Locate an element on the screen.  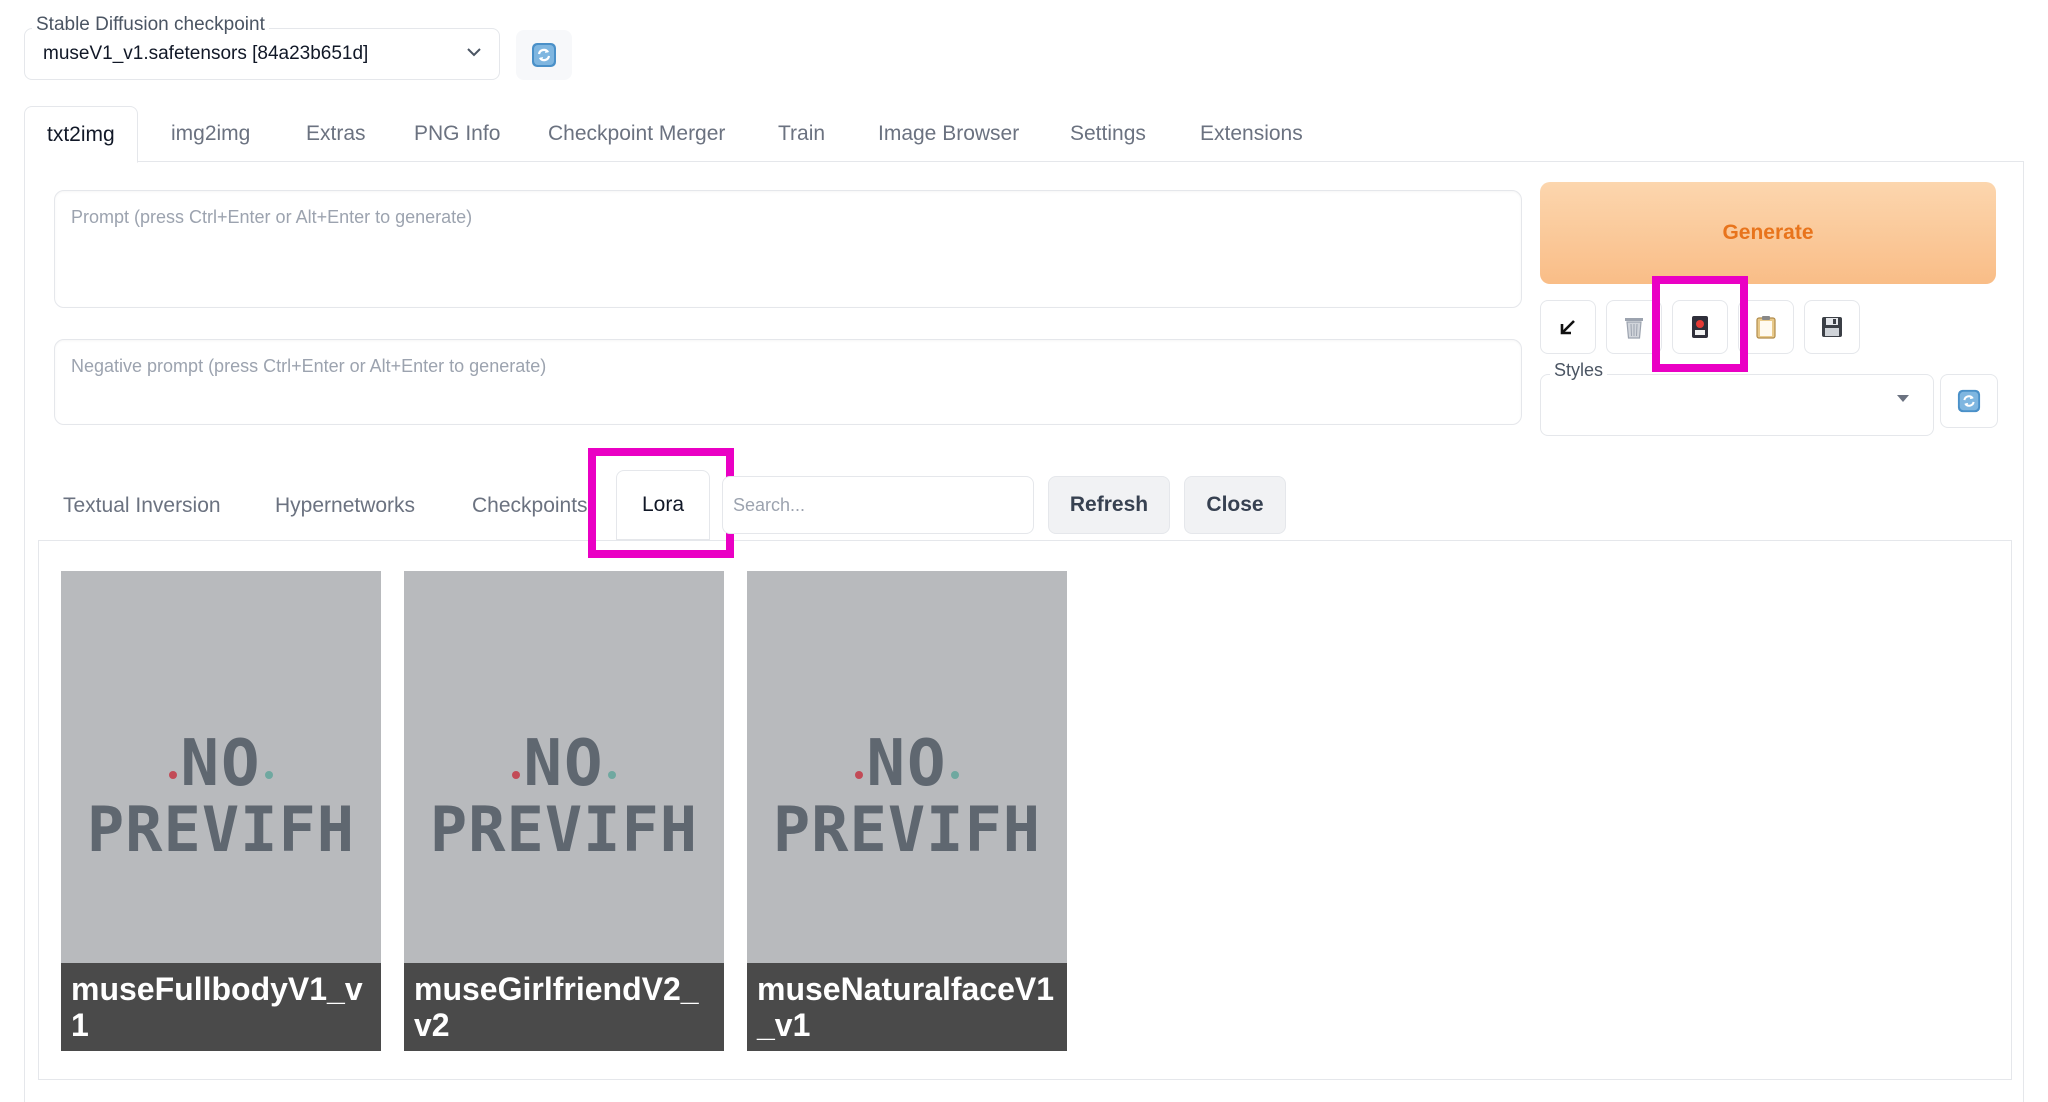
close-button: Close is located at coordinates (1235, 505).